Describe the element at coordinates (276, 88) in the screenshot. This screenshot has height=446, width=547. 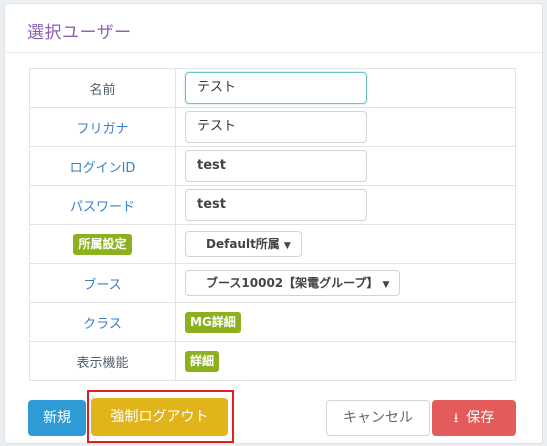
I see `name-input: テスト` at that location.